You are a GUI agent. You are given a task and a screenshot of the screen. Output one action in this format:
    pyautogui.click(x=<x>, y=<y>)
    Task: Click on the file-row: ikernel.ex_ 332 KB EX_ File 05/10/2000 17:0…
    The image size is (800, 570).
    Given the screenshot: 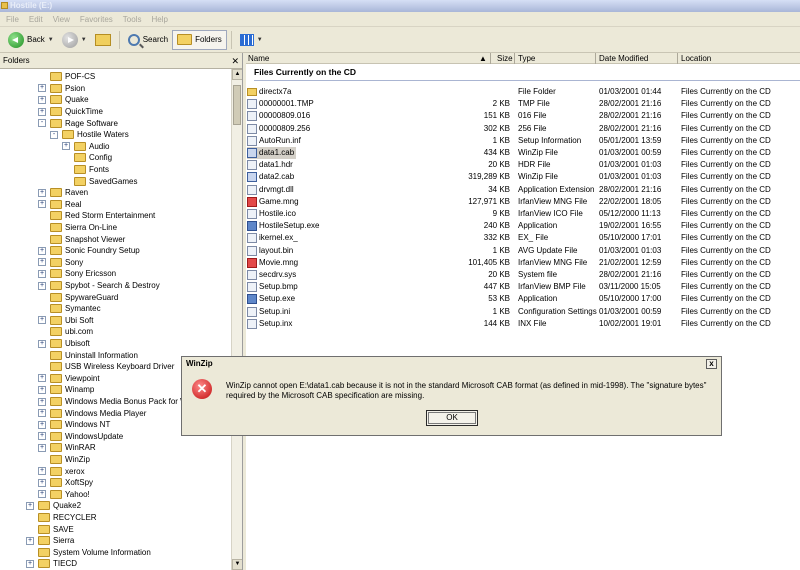 What is the action you would take?
    pyautogui.click(x=523, y=238)
    